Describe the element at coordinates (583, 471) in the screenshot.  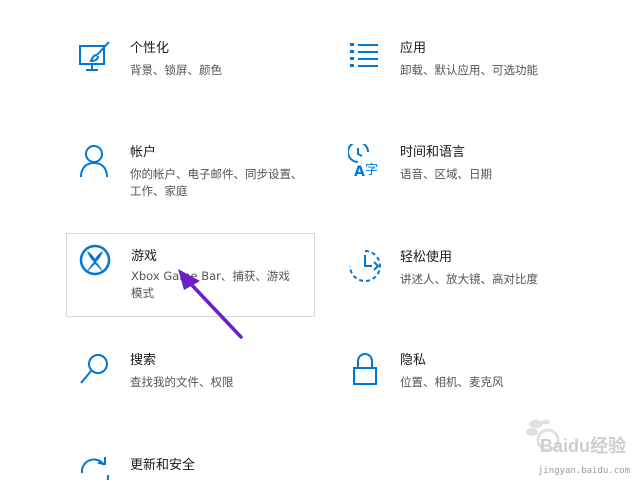
I see `watermark-url: jingyan.baidu.com` at that location.